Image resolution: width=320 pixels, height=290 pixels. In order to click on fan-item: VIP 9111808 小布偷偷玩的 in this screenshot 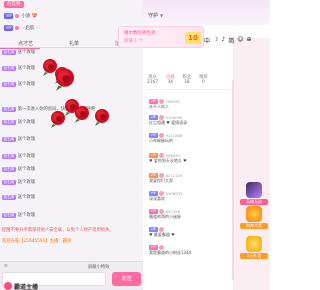, I will do `click(190, 138)`.